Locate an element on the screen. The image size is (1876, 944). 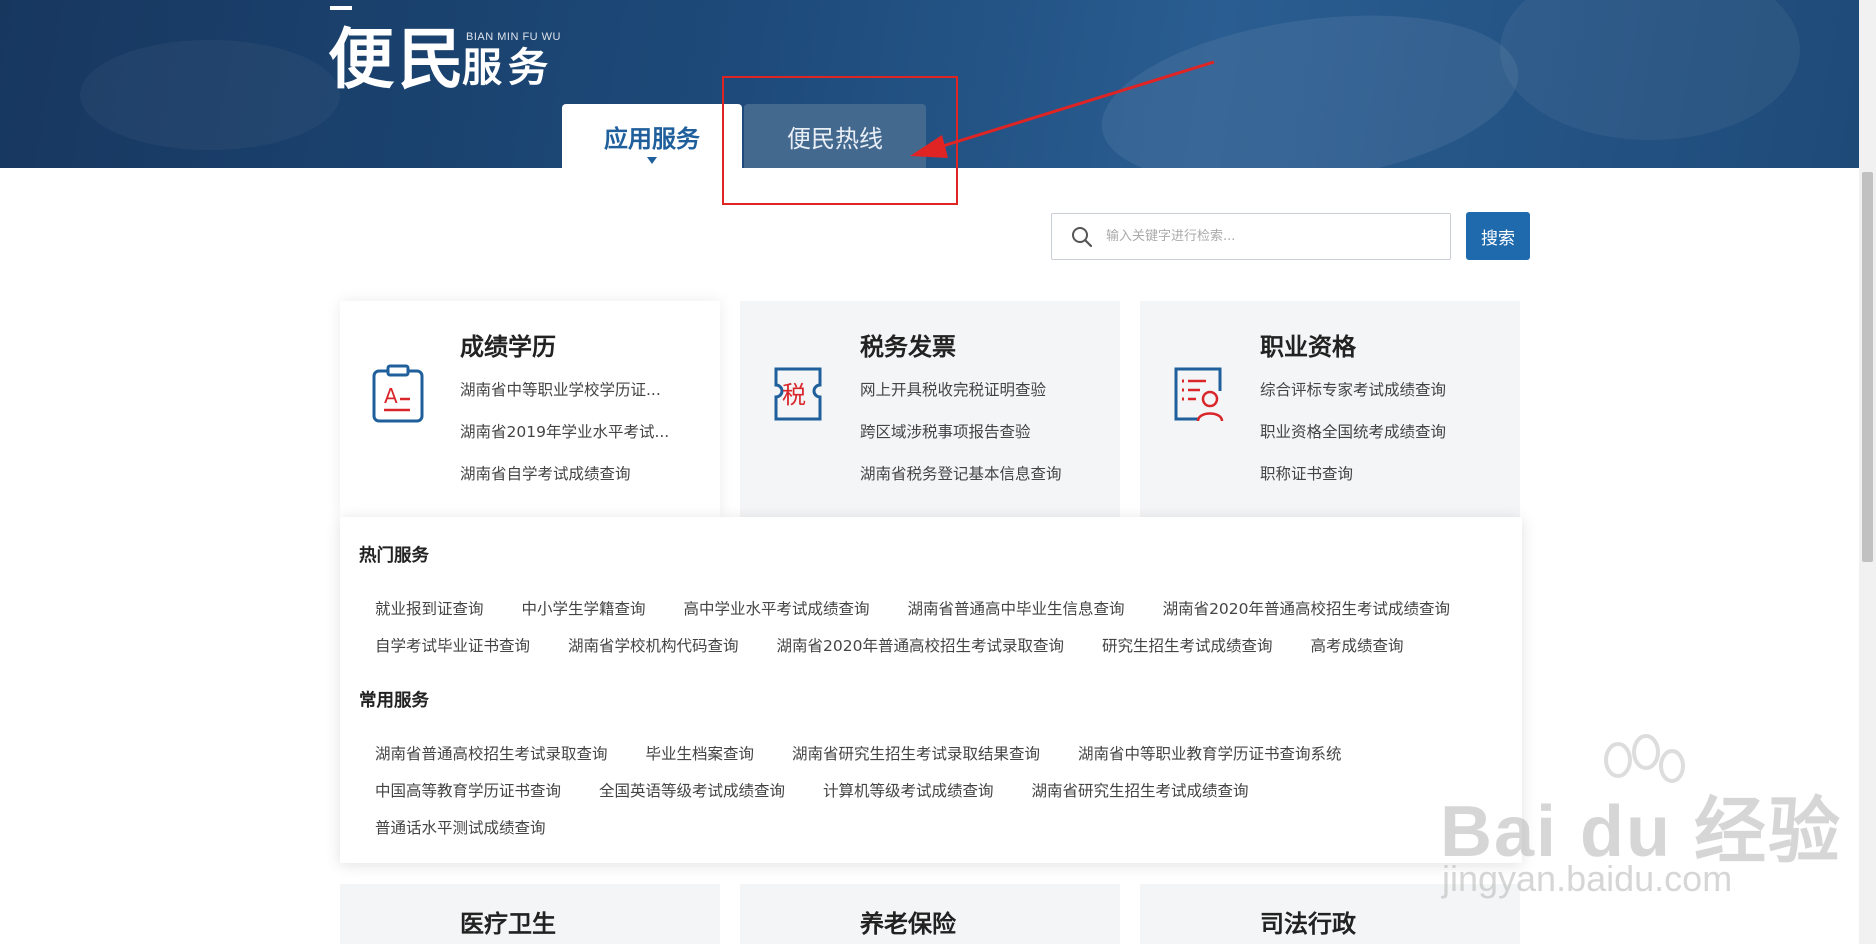
service-link: 高考成绩查询 is located at coordinates (1357, 645).